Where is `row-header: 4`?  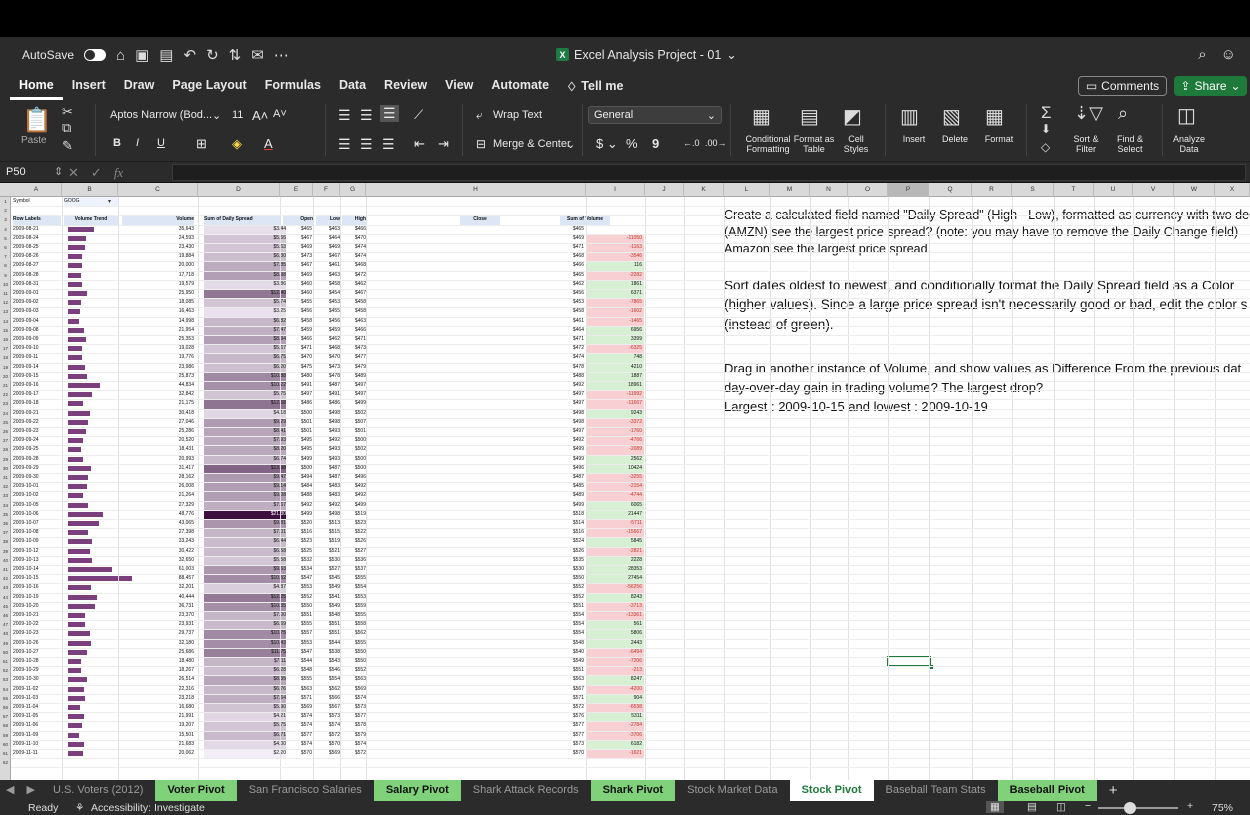
row-header: 4 is located at coordinates (5, 229).